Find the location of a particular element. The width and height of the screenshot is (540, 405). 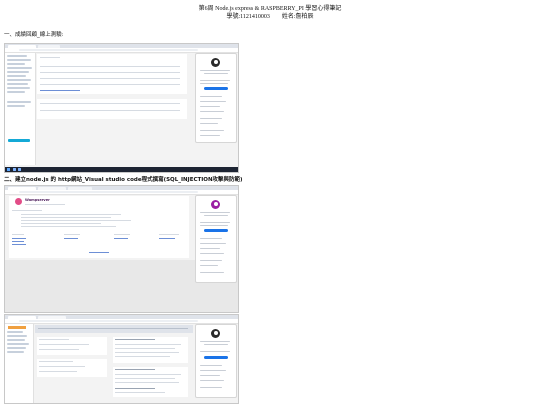

wamp-logo is located at coordinates (18, 201).